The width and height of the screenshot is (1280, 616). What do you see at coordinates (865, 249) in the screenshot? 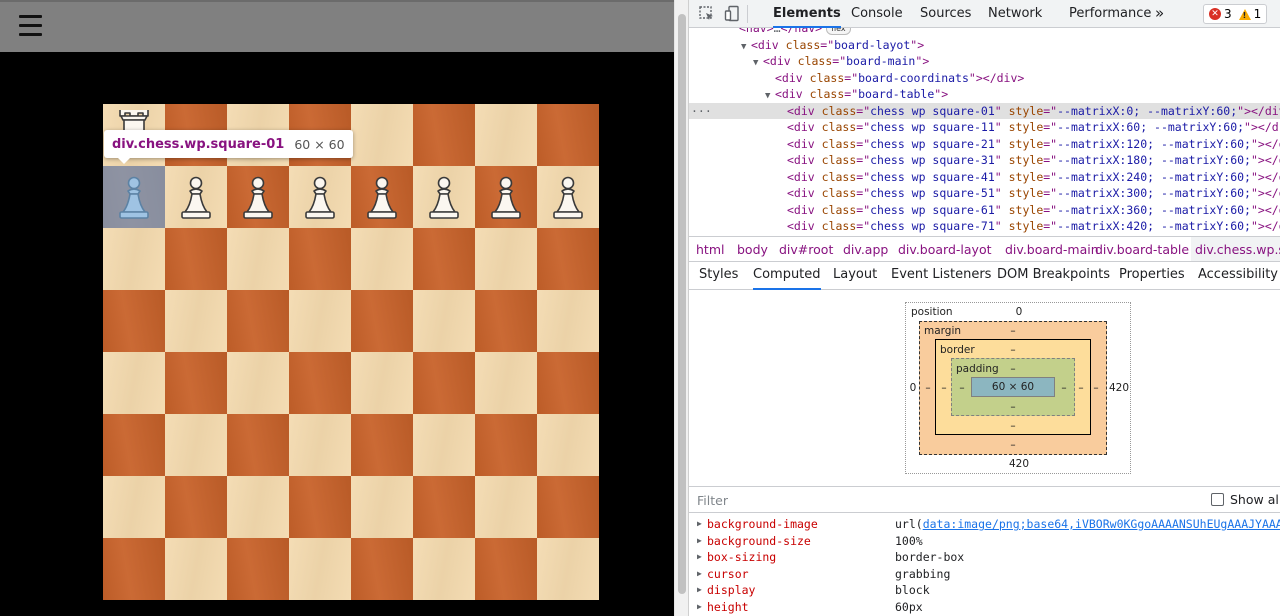
I see `breadcrumb-item: div.app` at bounding box center [865, 249].